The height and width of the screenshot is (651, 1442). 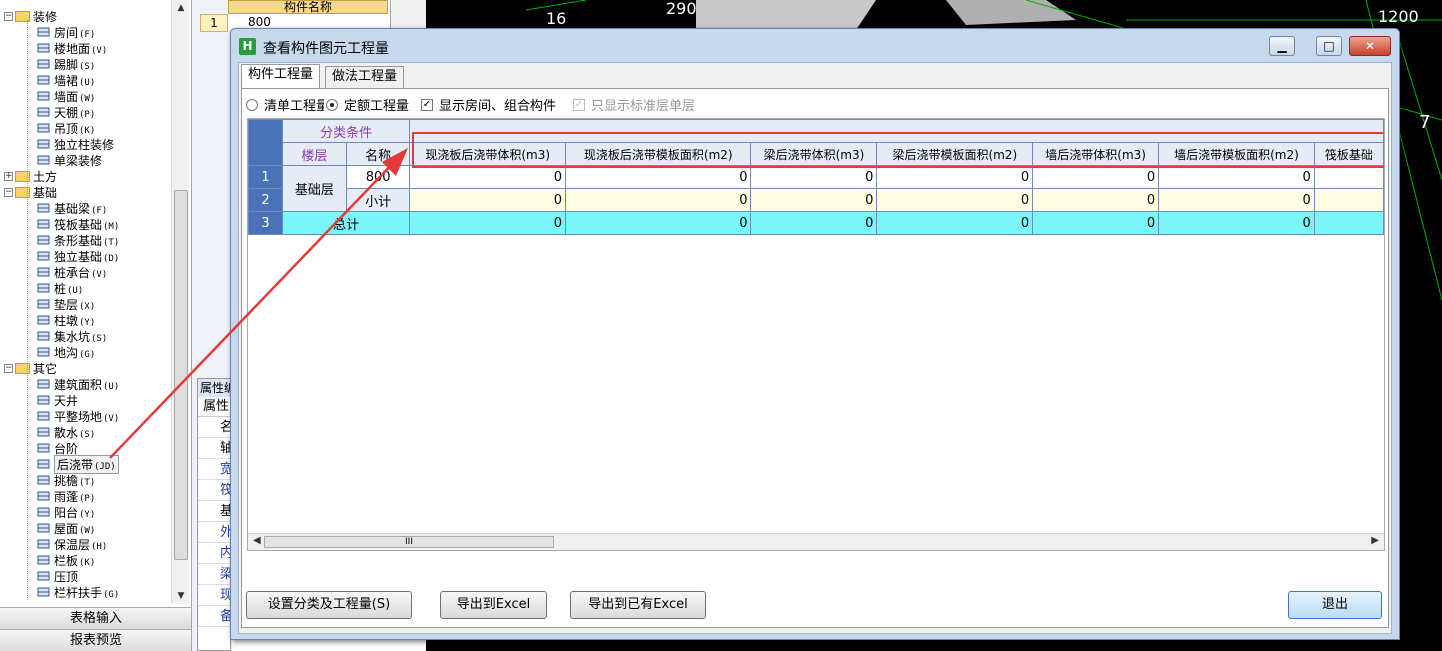 I want to click on tree-item: 单梁装修, so click(x=69, y=160).